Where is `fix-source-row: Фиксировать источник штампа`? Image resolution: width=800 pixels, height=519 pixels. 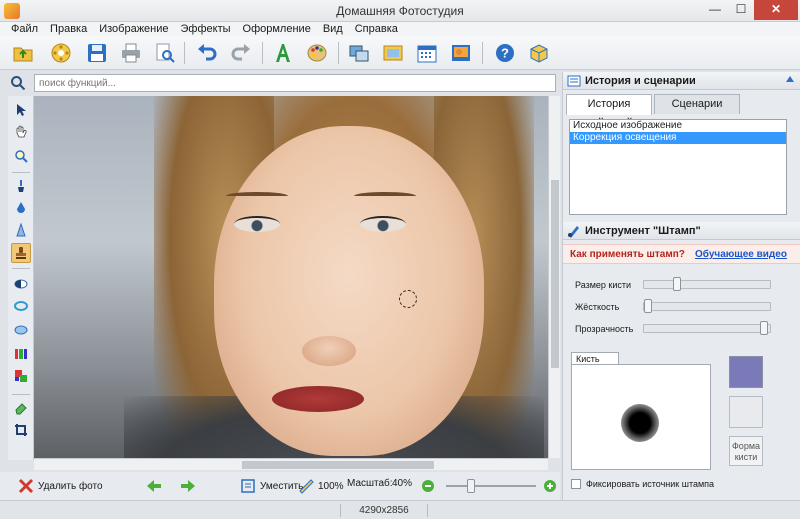
fix-source-row: Фиксировать источник штампа is located at coordinates (642, 484).